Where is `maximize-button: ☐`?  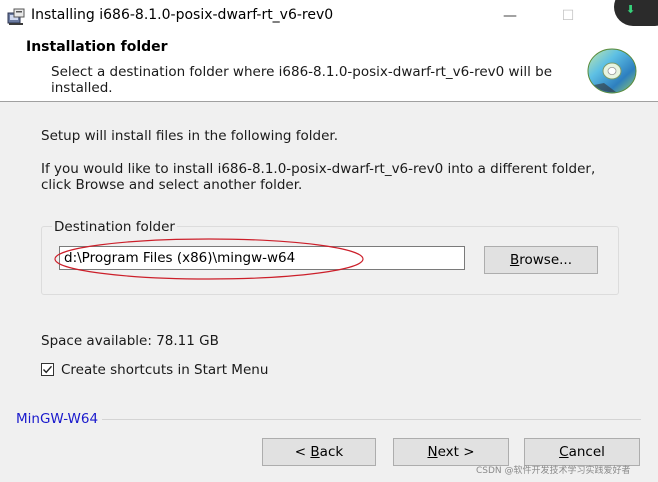 maximize-button: ☐ is located at coordinates (568, 16).